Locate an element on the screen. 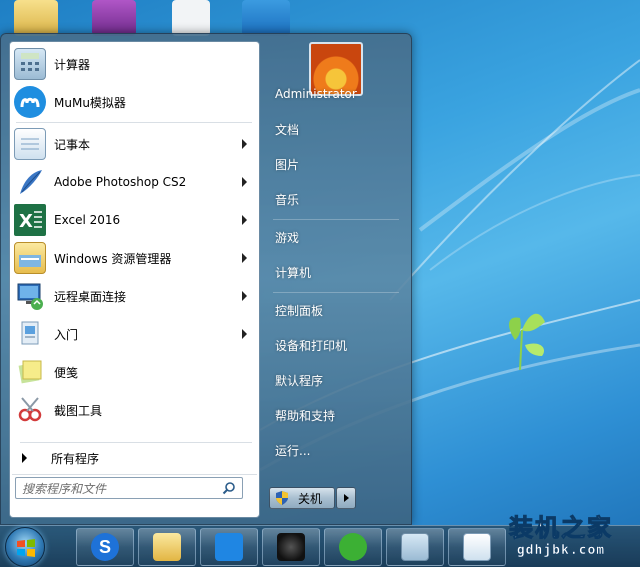 The height and width of the screenshot is (567, 640). program-photoshop: Adobe Photoshop CS2 is located at coordinates (134, 182).